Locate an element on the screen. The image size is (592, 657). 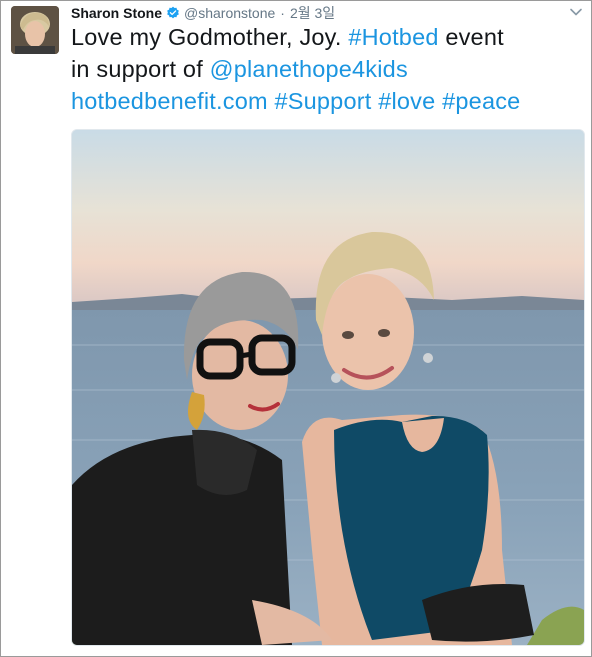
timestamp-link: 2월 3일 is located at coordinates (312, 13).